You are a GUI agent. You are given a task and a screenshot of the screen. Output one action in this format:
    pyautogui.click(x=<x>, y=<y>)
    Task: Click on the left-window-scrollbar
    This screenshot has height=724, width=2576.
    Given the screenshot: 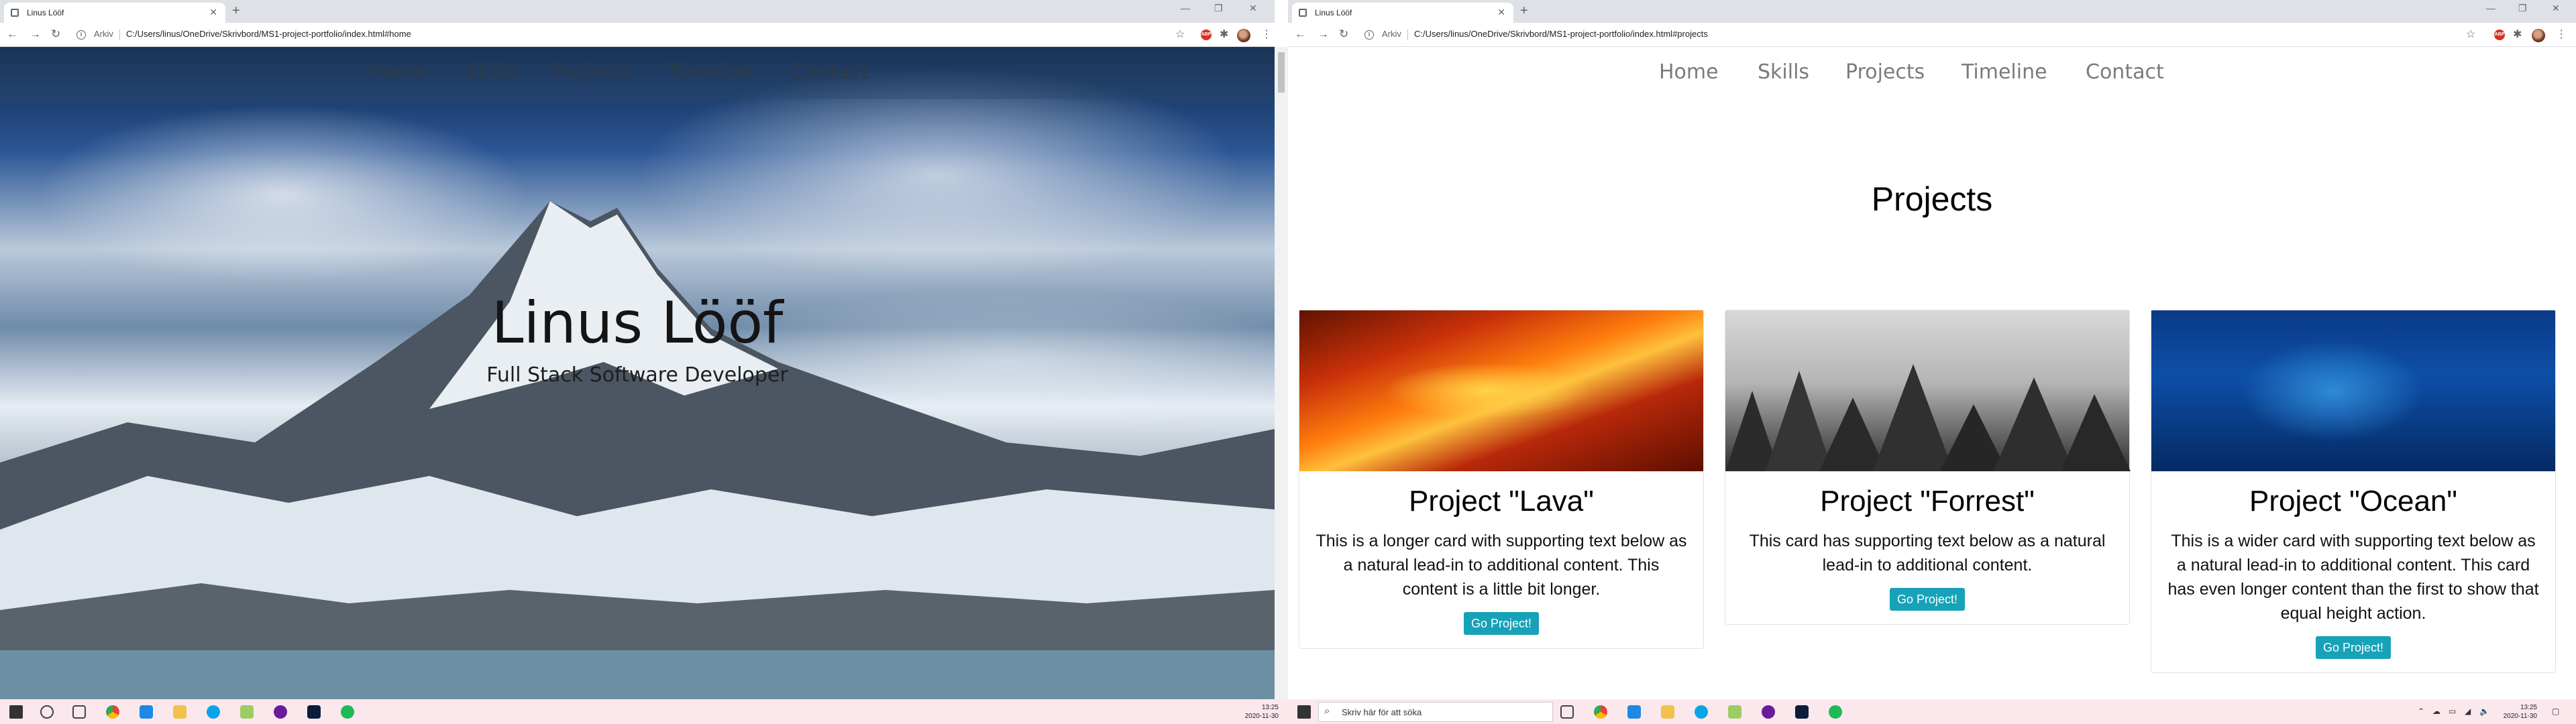 What is the action you would take?
    pyautogui.click(x=1281, y=373)
    